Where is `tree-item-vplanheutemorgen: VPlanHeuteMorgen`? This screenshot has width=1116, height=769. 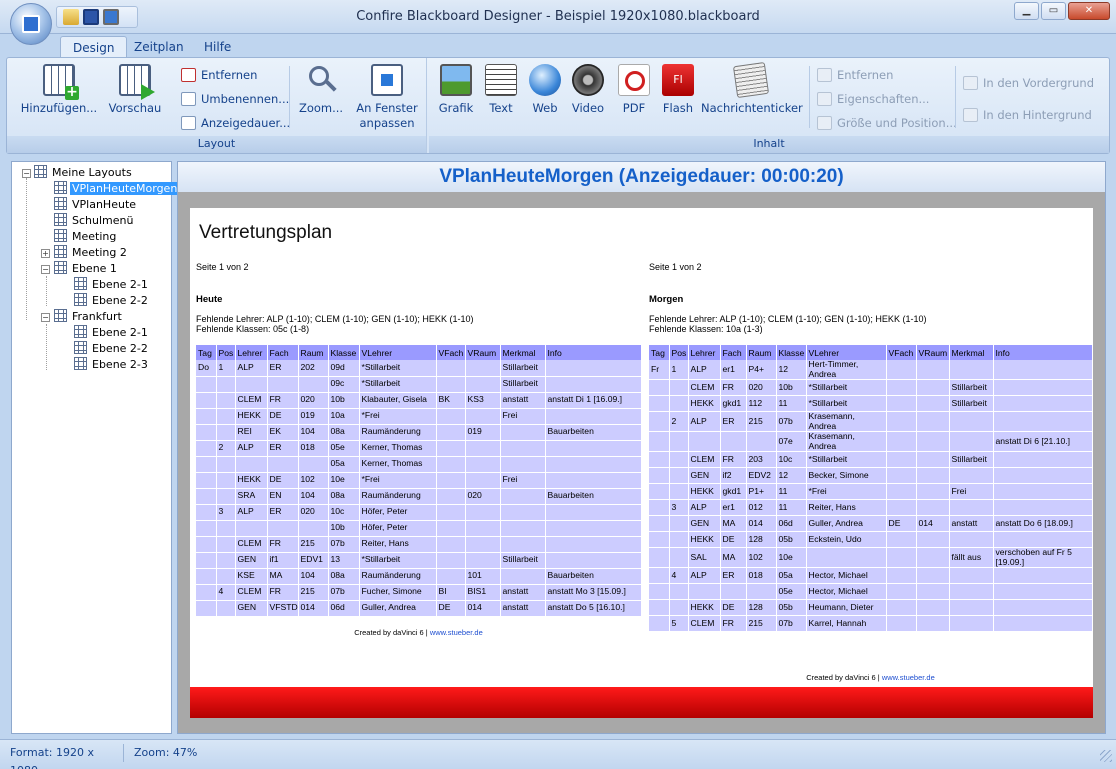
tree-item-vplanheutemorgen: VPlanHeuteMorgen is located at coordinates (117, 189).